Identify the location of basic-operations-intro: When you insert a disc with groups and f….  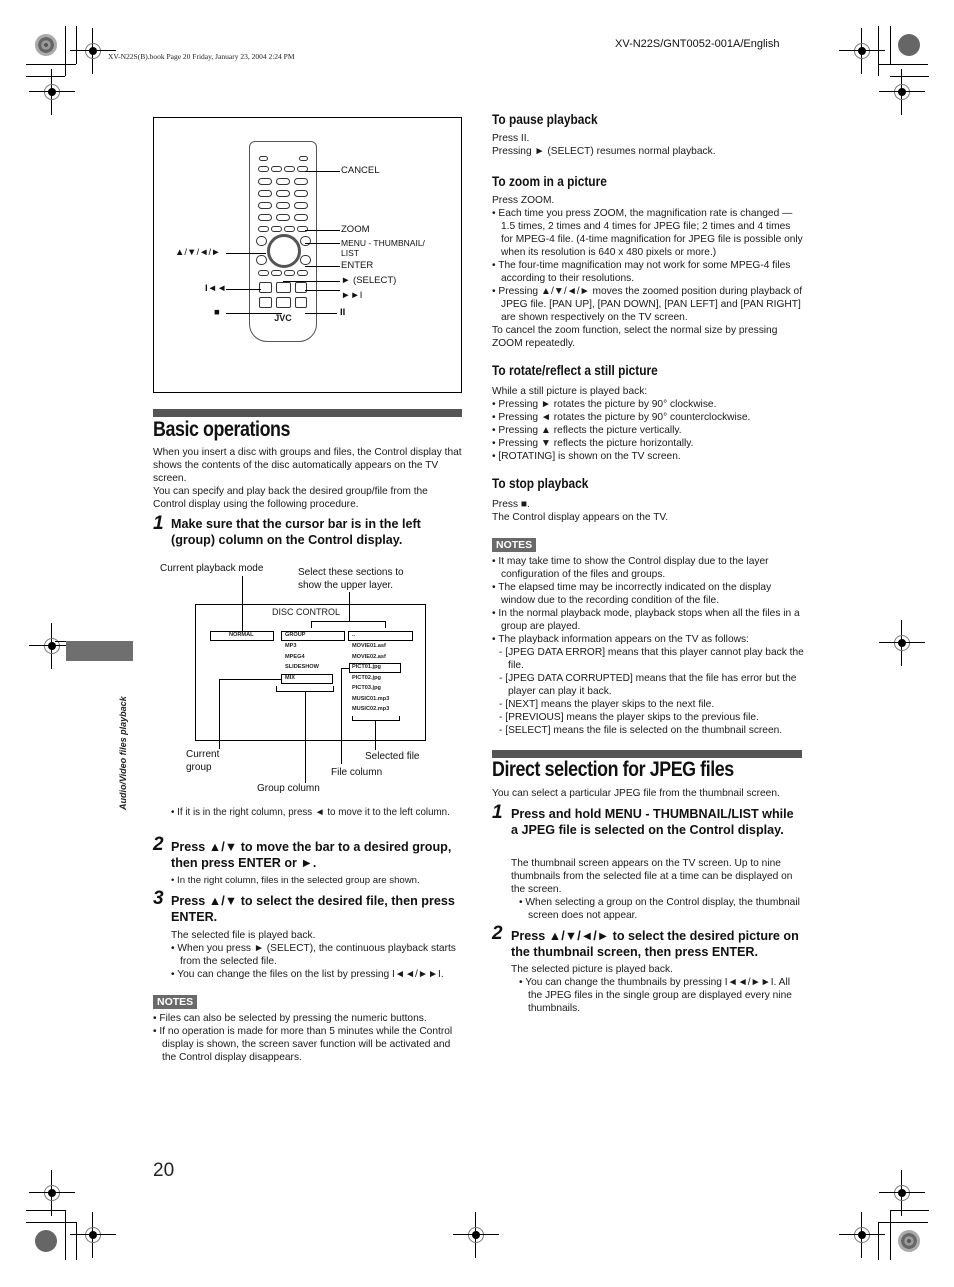
(308, 478).